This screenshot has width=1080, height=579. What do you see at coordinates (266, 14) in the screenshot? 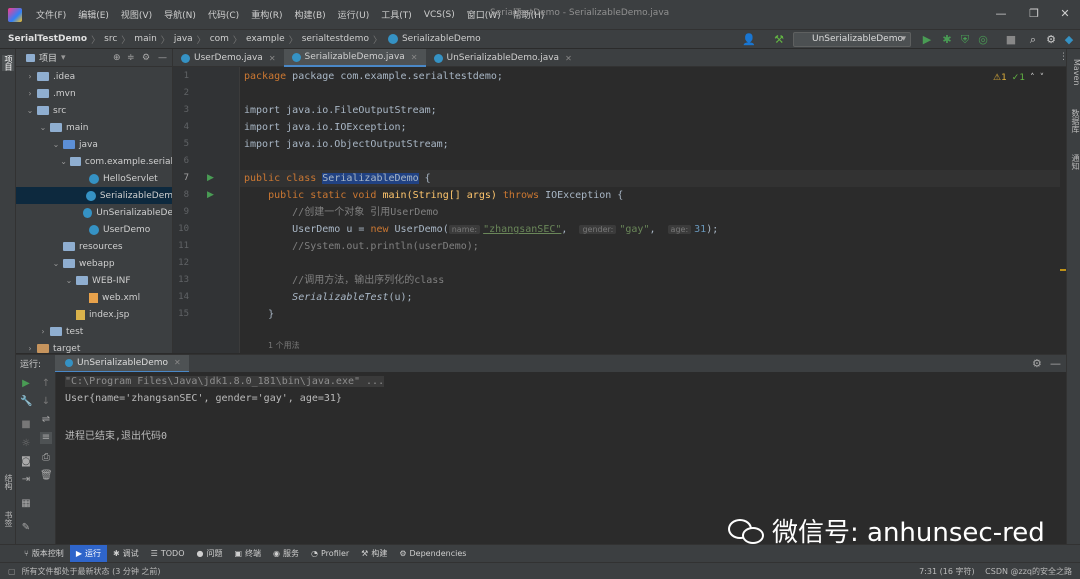
I see `menu-refactor: 重构(R)` at bounding box center [266, 14].